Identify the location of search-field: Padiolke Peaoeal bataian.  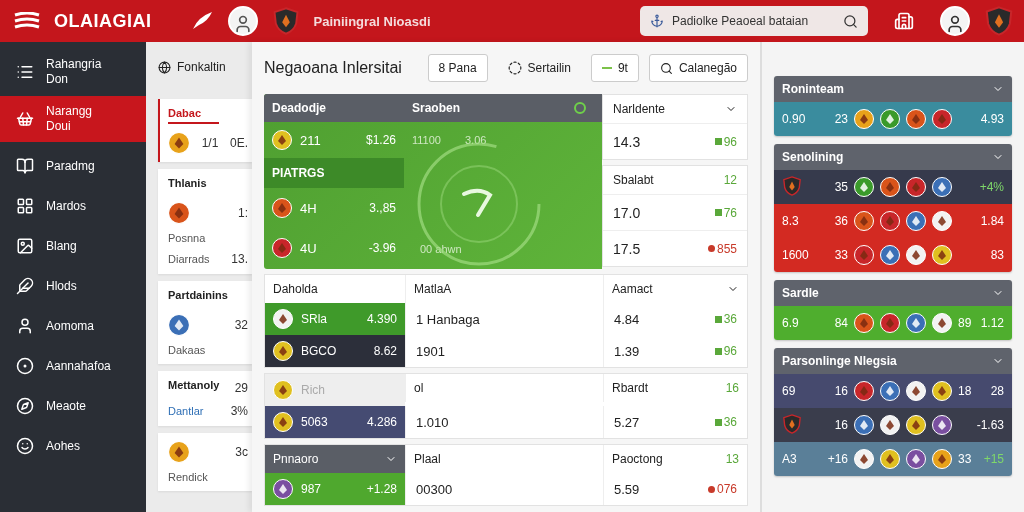
(754, 21).